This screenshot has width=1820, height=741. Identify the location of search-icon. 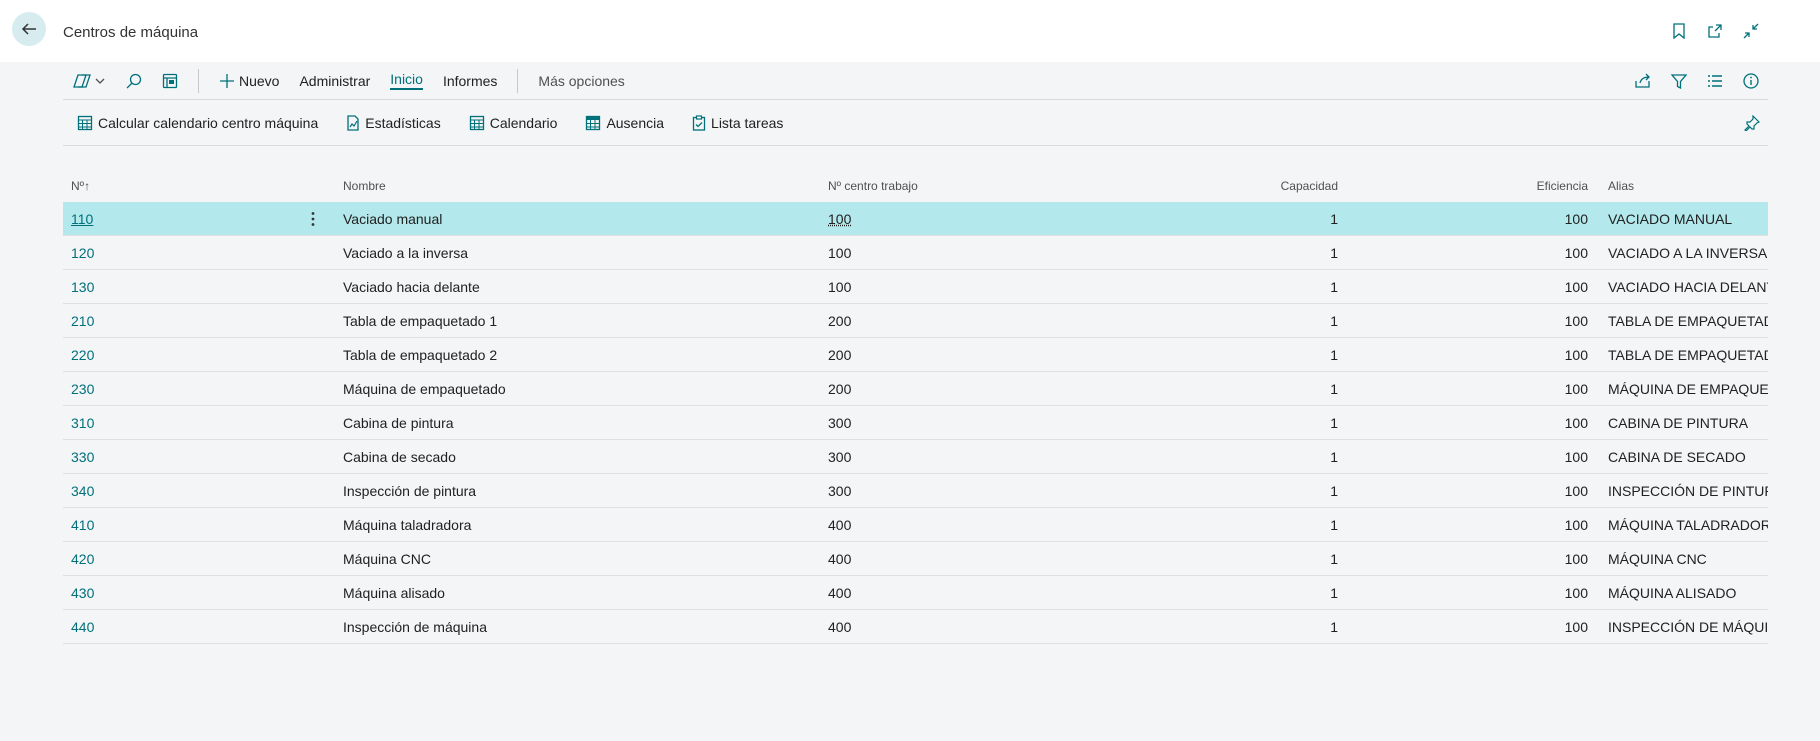
(134, 80).